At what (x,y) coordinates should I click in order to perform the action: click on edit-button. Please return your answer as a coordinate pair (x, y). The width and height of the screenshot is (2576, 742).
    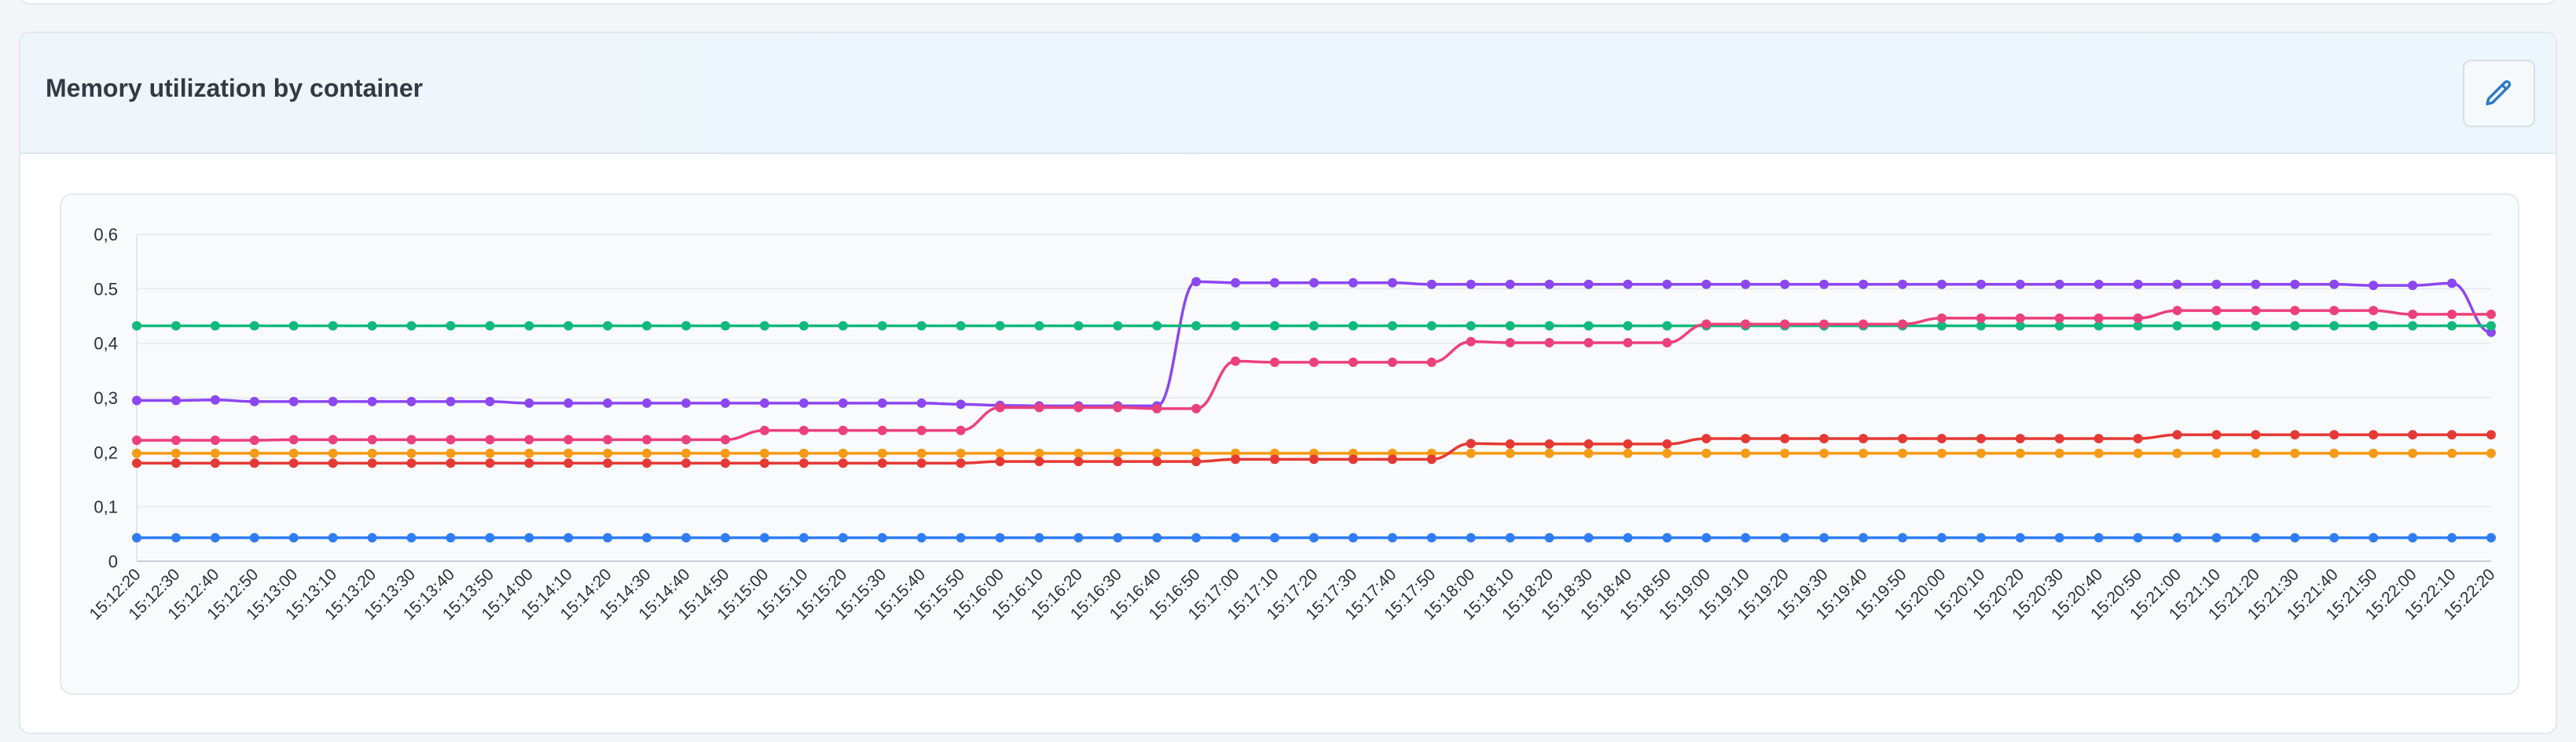
    Looking at the image, I should click on (2499, 93).